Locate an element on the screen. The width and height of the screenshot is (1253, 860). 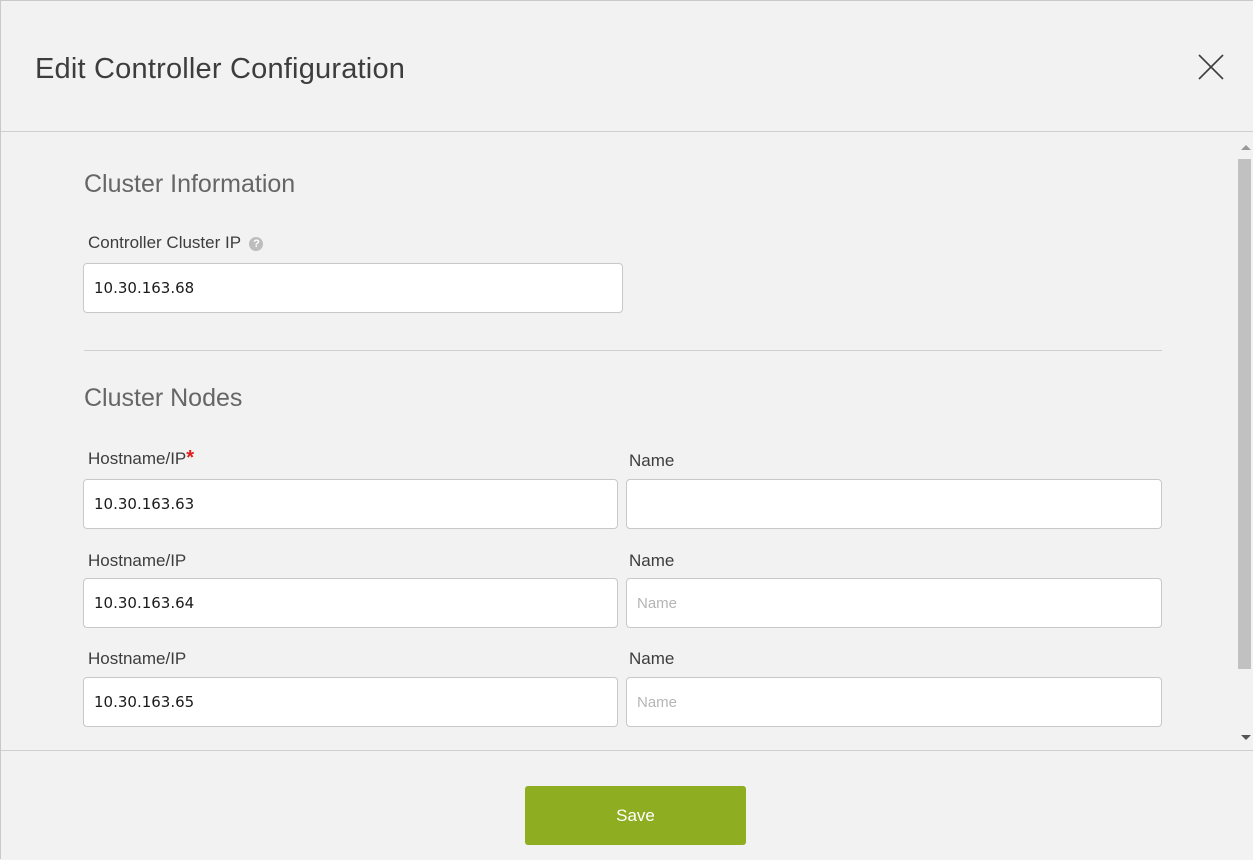
question-circle-icon: ? is located at coordinates (256, 244).